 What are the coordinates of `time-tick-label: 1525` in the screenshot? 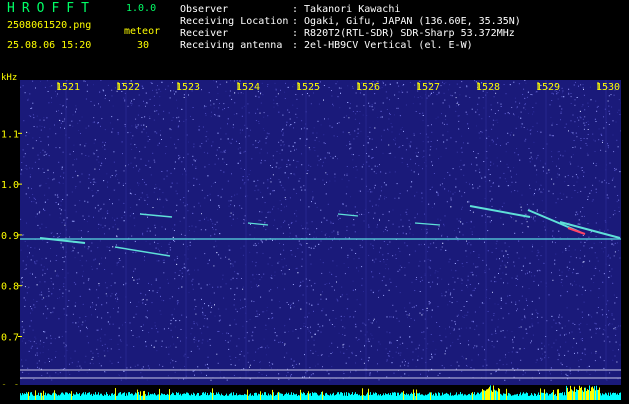 It's located at (308, 87).